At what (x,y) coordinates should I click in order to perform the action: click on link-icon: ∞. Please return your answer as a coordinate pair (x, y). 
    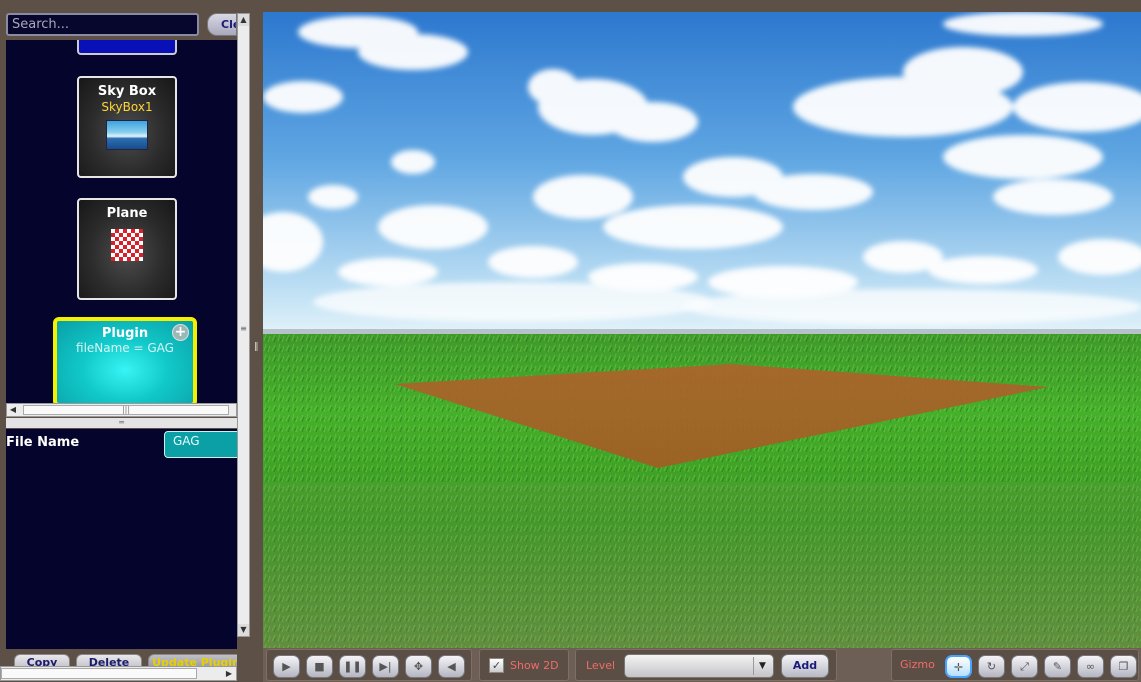
    Looking at the image, I should click on (1090, 666).